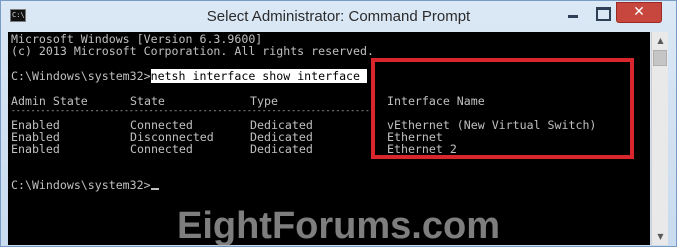 This screenshot has width=677, height=247. I want to click on vertical-scrollbar: ▲ ▼, so click(659, 138).